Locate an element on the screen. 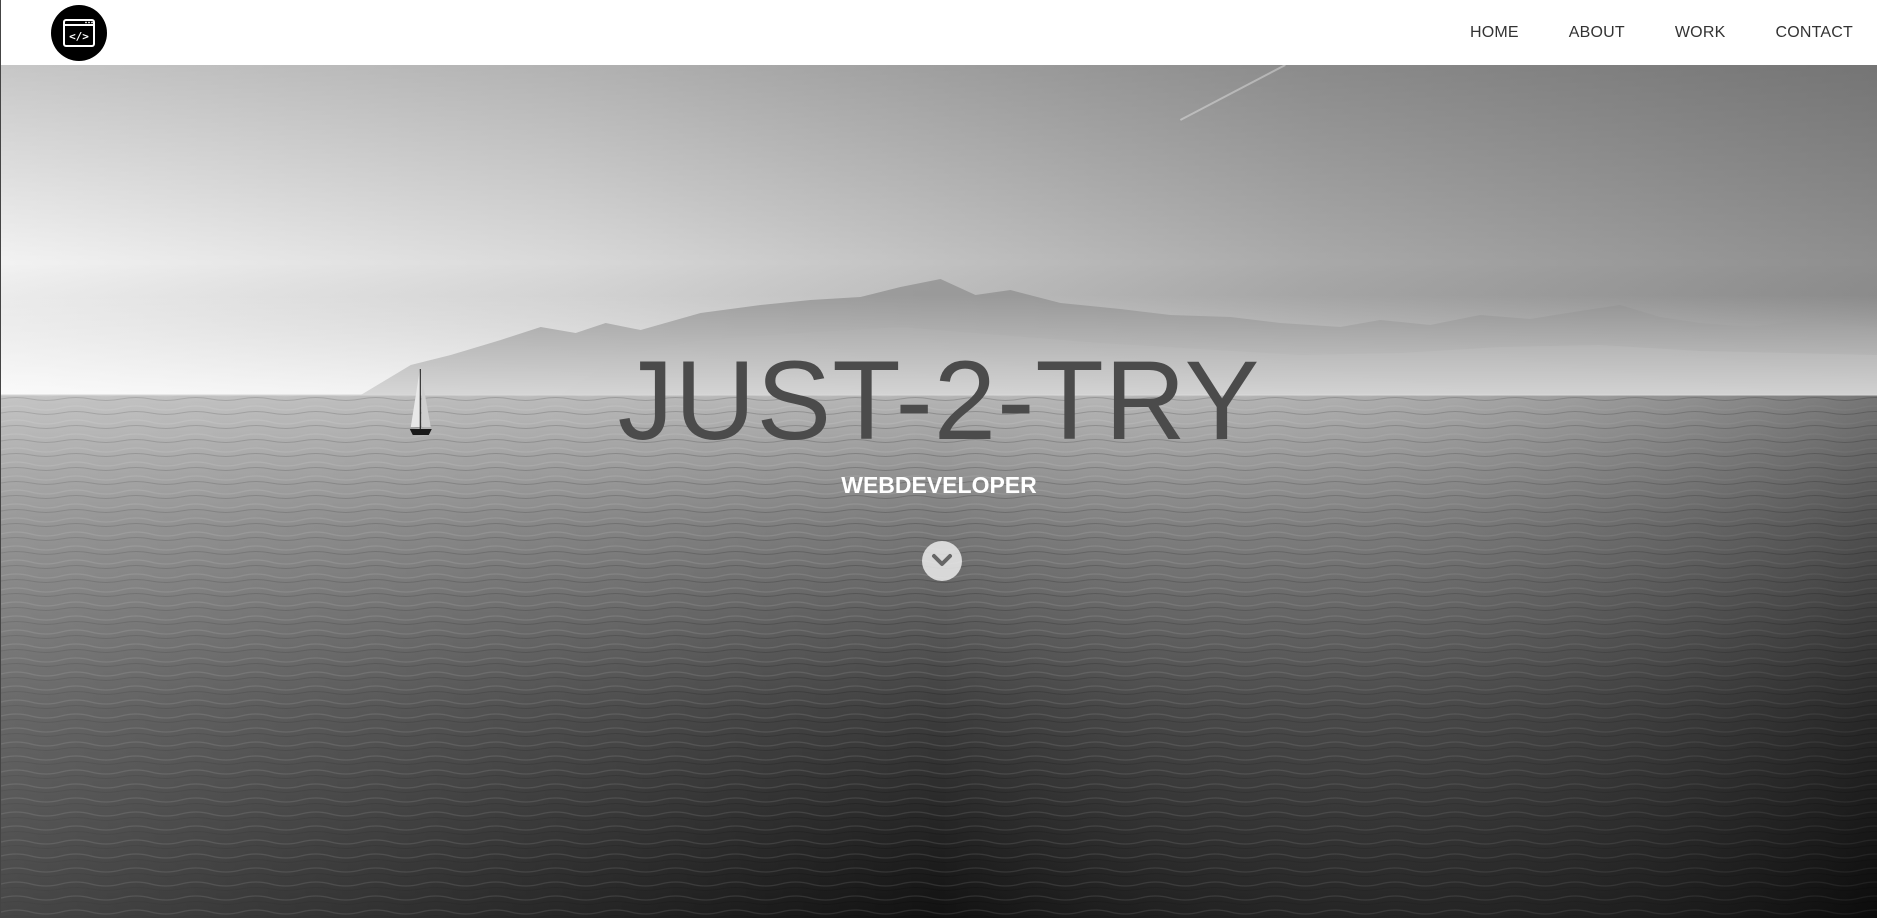  logo: </> is located at coordinates (79, 33).